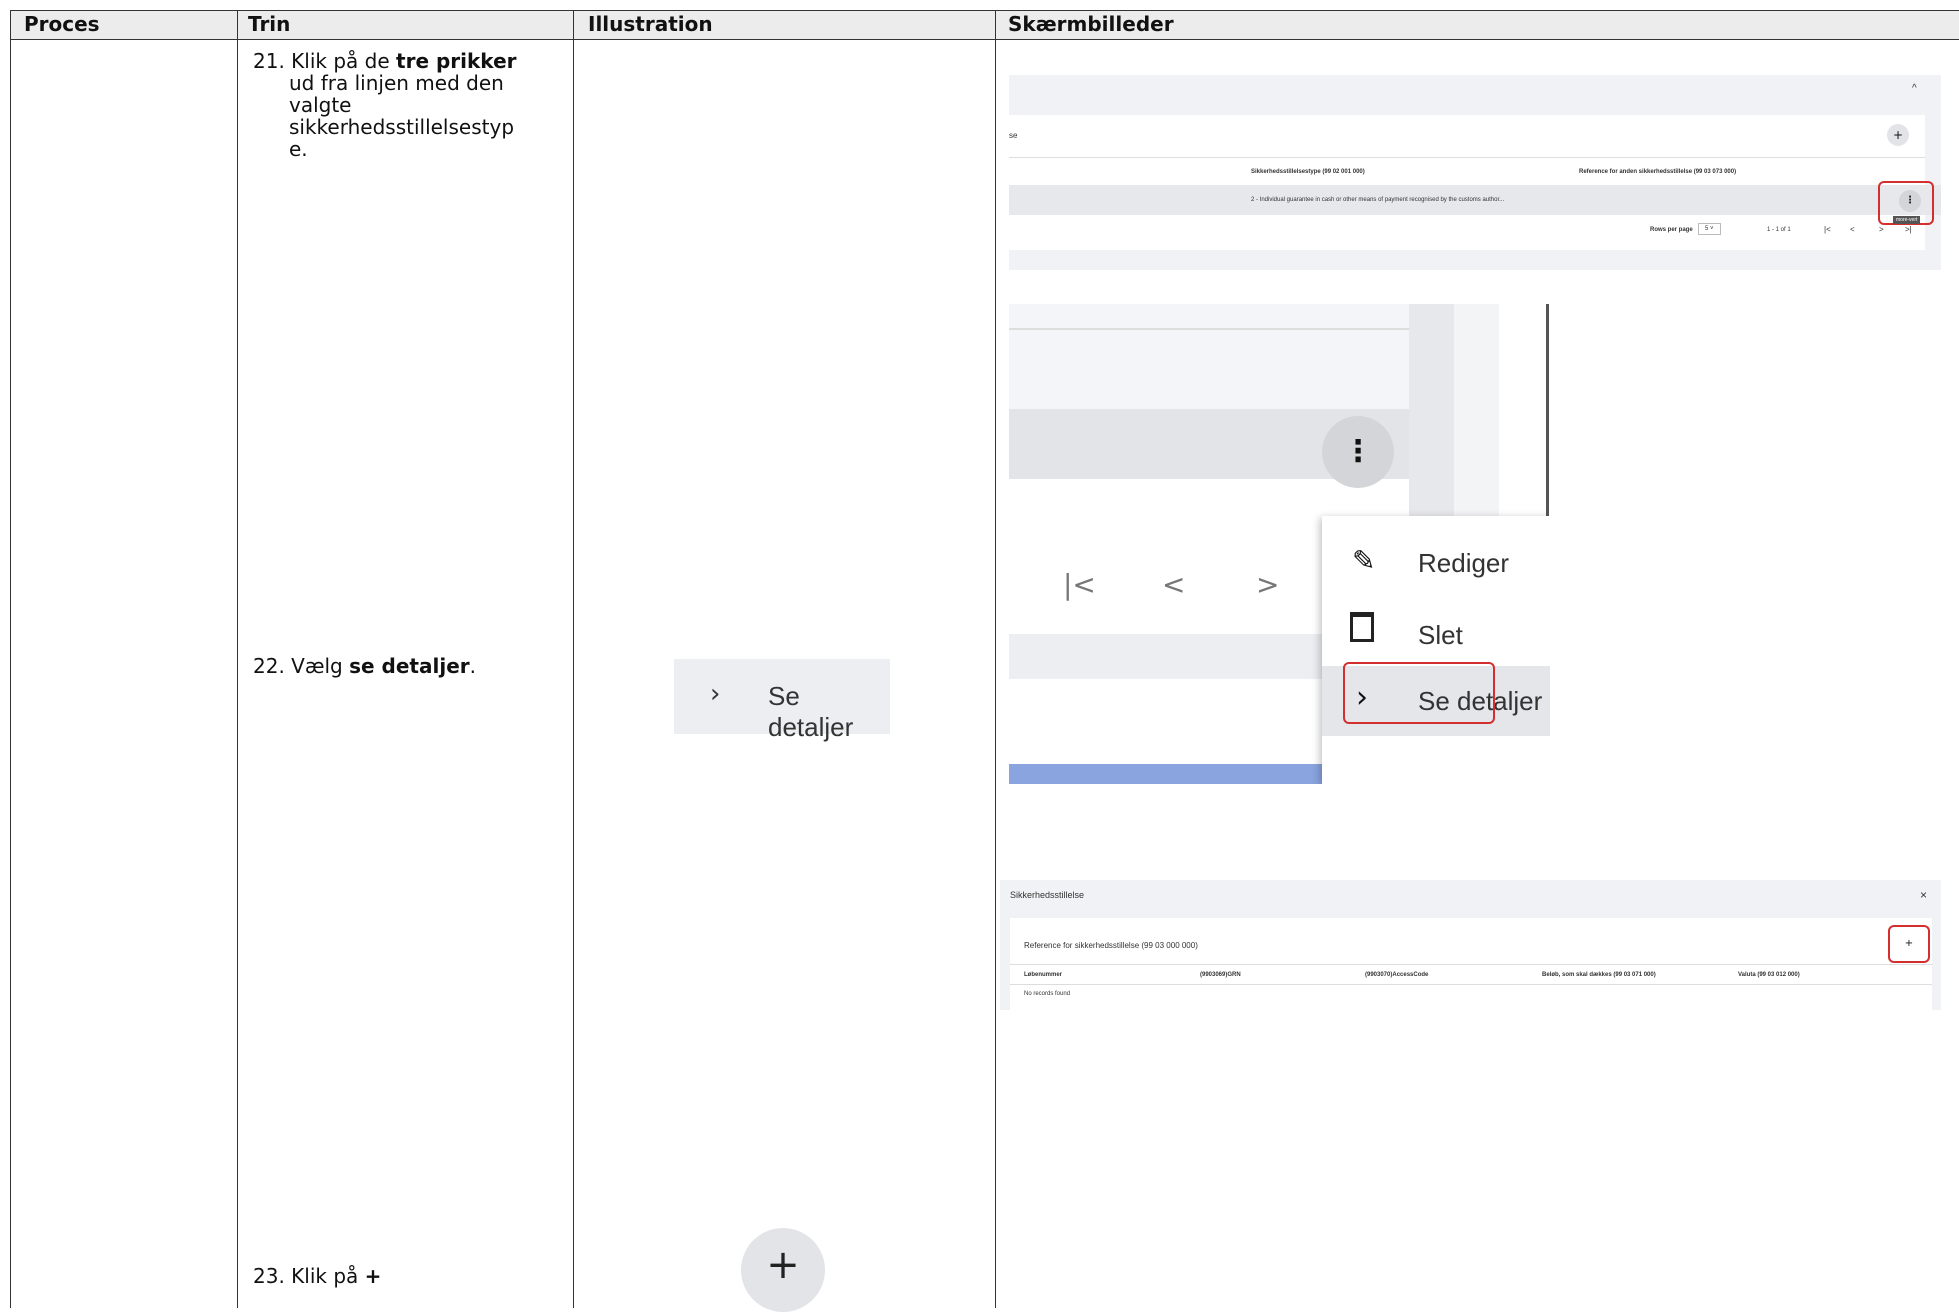 Image resolution: width=1959 pixels, height=1312 pixels. I want to click on last-page-icon: >|, so click(1908, 229).